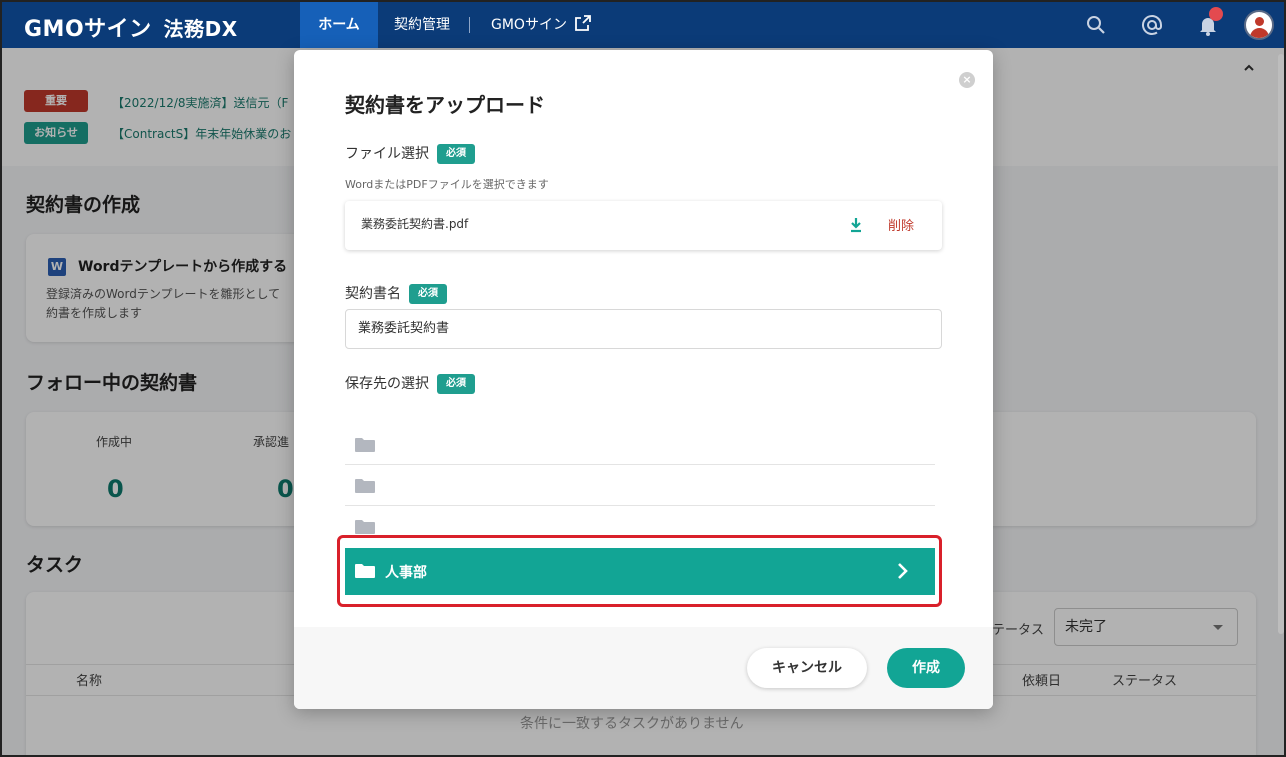 The width and height of the screenshot is (1286, 757). Describe the element at coordinates (639, 571) in the screenshot. I see `highlight-annotation` at that location.